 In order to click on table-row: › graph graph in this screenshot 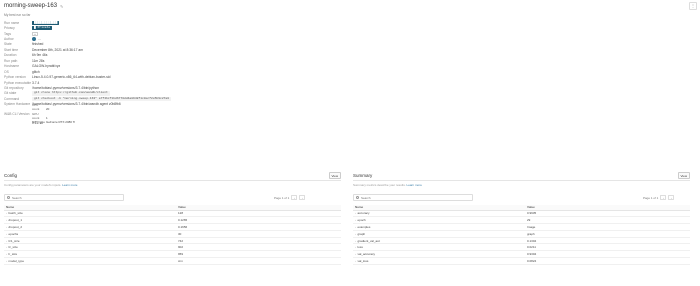, I will do `click(521, 234)`.